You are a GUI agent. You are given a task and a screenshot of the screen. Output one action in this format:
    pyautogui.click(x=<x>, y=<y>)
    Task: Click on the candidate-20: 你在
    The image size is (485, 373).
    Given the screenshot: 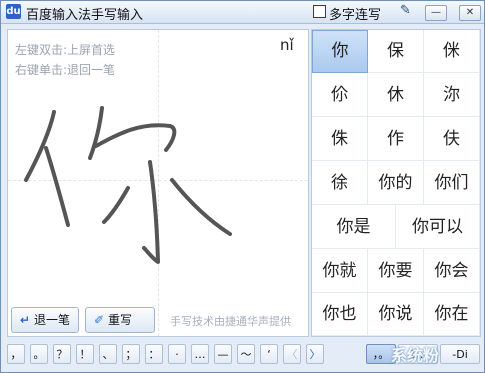 What is the action you would take?
    pyautogui.click(x=452, y=314)
    